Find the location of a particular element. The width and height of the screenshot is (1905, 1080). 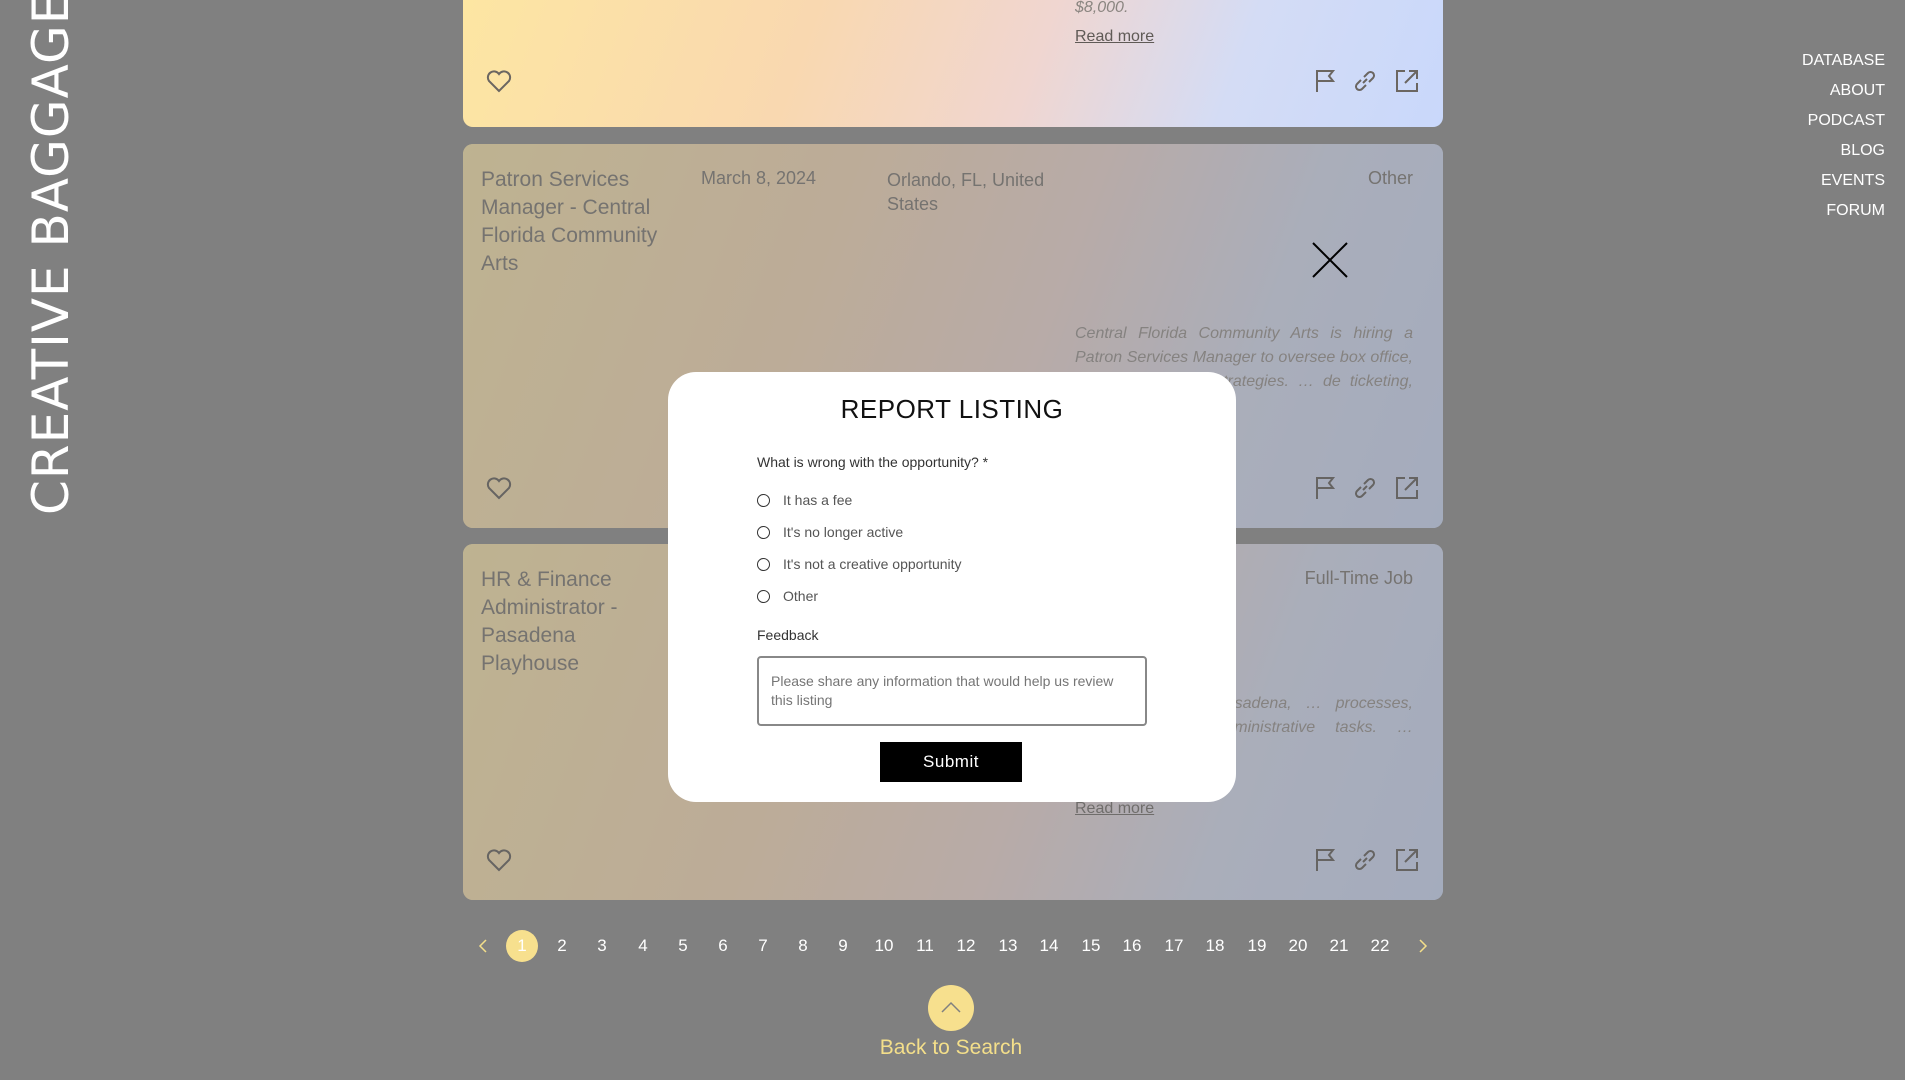

nav-database: DATABASE is located at coordinates (1843, 61).